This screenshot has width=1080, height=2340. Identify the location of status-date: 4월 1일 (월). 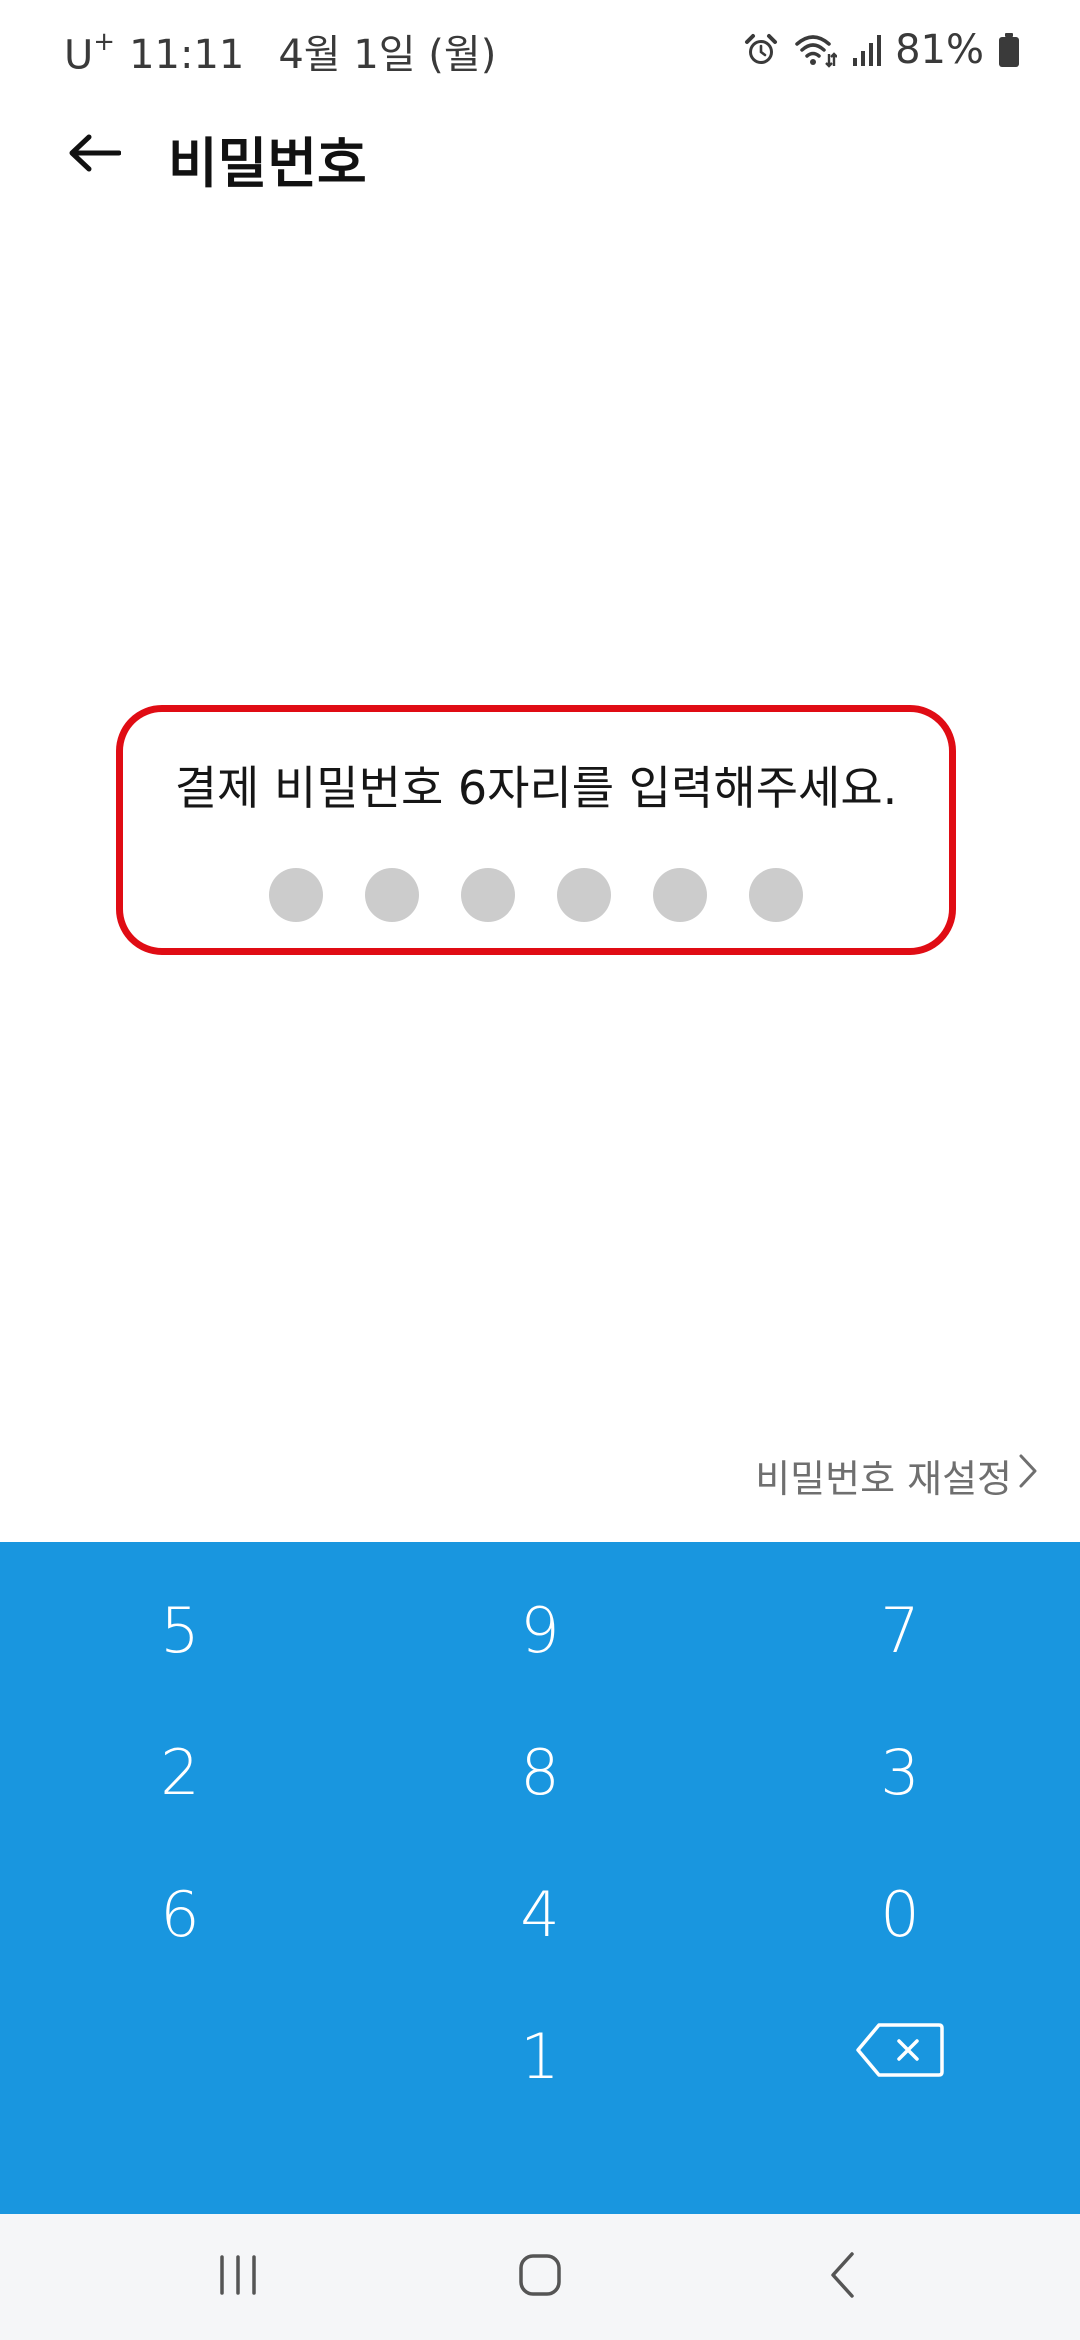
(387, 55).